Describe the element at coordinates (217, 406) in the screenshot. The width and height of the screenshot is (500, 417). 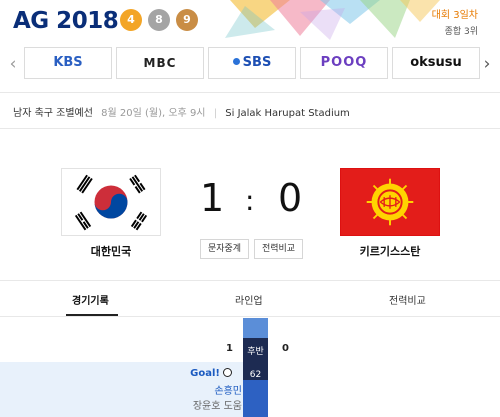
I see `goal-assist: 장윤호 도움` at that location.